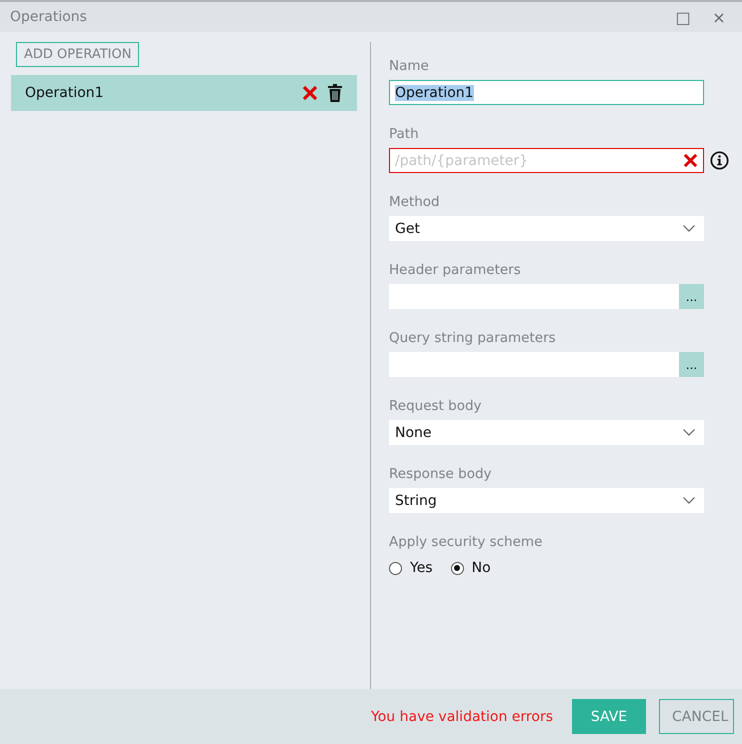 Image resolution: width=742 pixels, height=744 pixels. What do you see at coordinates (470, 568) in the screenshot?
I see `radio-option: No` at bounding box center [470, 568].